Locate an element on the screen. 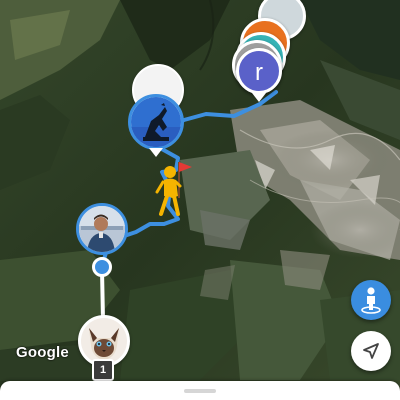 The image size is (400, 400). statue-marker-pointer is located at coordinates (156, 152).